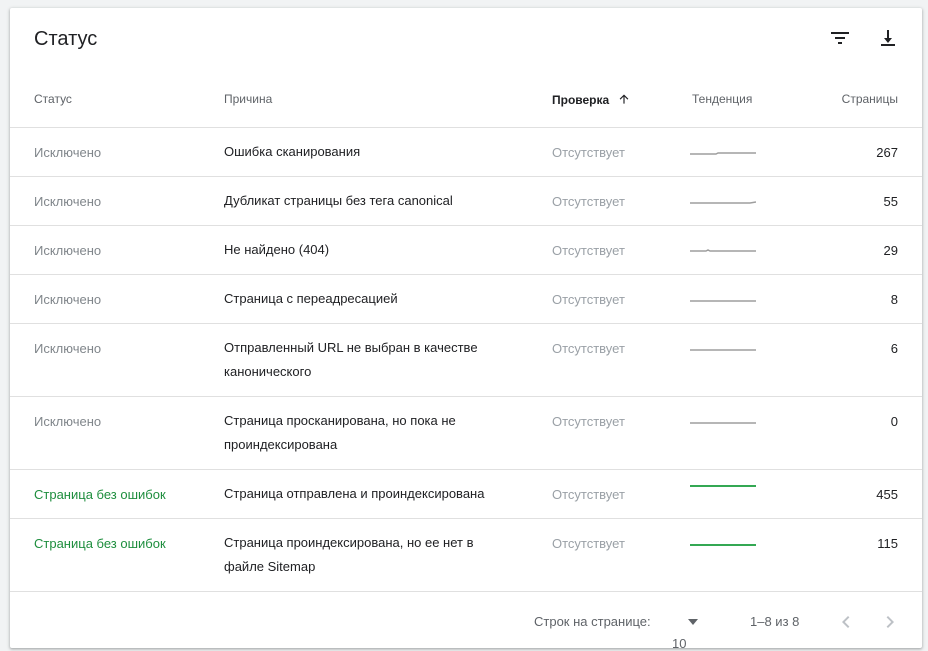 Image resolution: width=928 pixels, height=651 pixels. Describe the element at coordinates (277, 249) in the screenshot. I see `row-reason: Не найдено (404)` at that location.